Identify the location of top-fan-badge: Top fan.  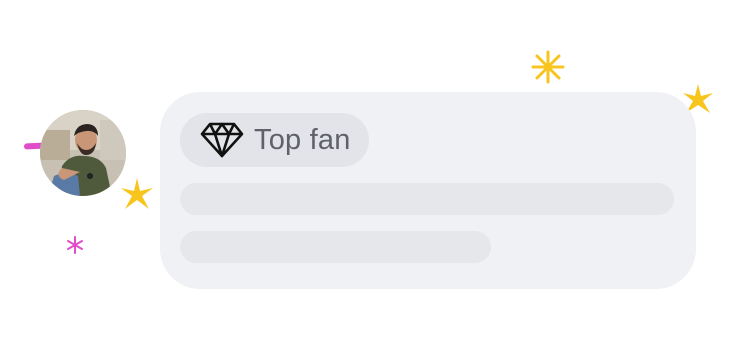
(274, 140).